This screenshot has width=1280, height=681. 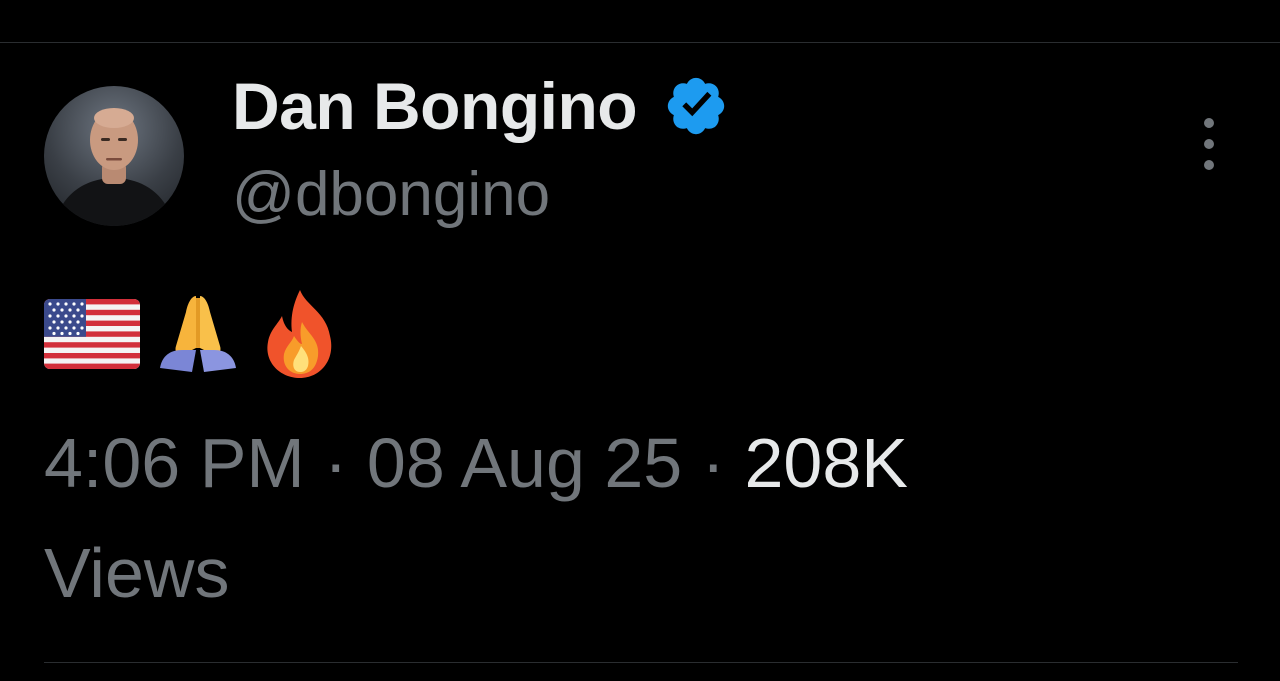 What do you see at coordinates (641, 662) in the screenshot?
I see `bottom-divider` at bounding box center [641, 662].